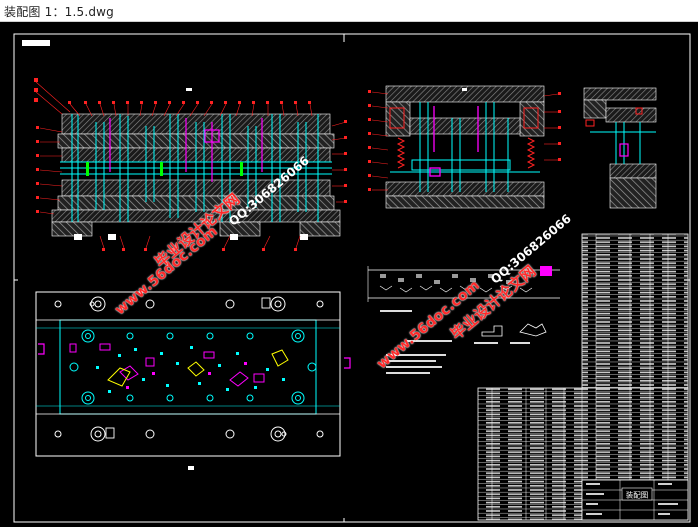 The image size is (698, 527). What do you see at coordinates (59, 12) in the screenshot?
I see `window-title: 装配图 1：1.5.dwg` at bounding box center [59, 12].